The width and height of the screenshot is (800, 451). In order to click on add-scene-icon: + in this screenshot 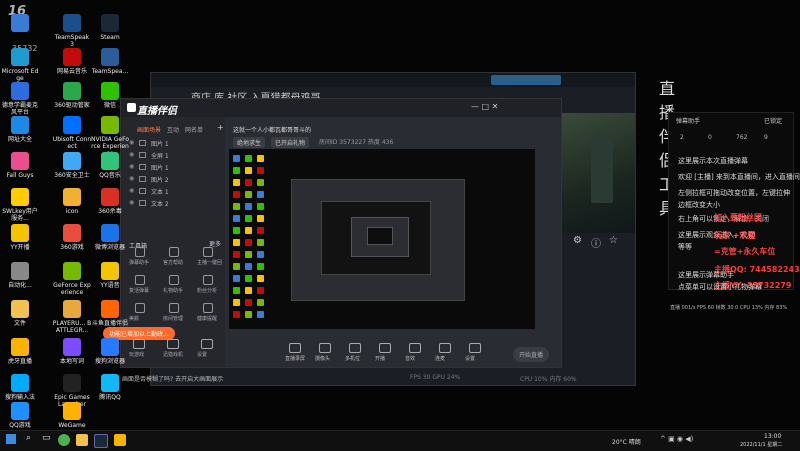, I will do `click(220, 127)`.